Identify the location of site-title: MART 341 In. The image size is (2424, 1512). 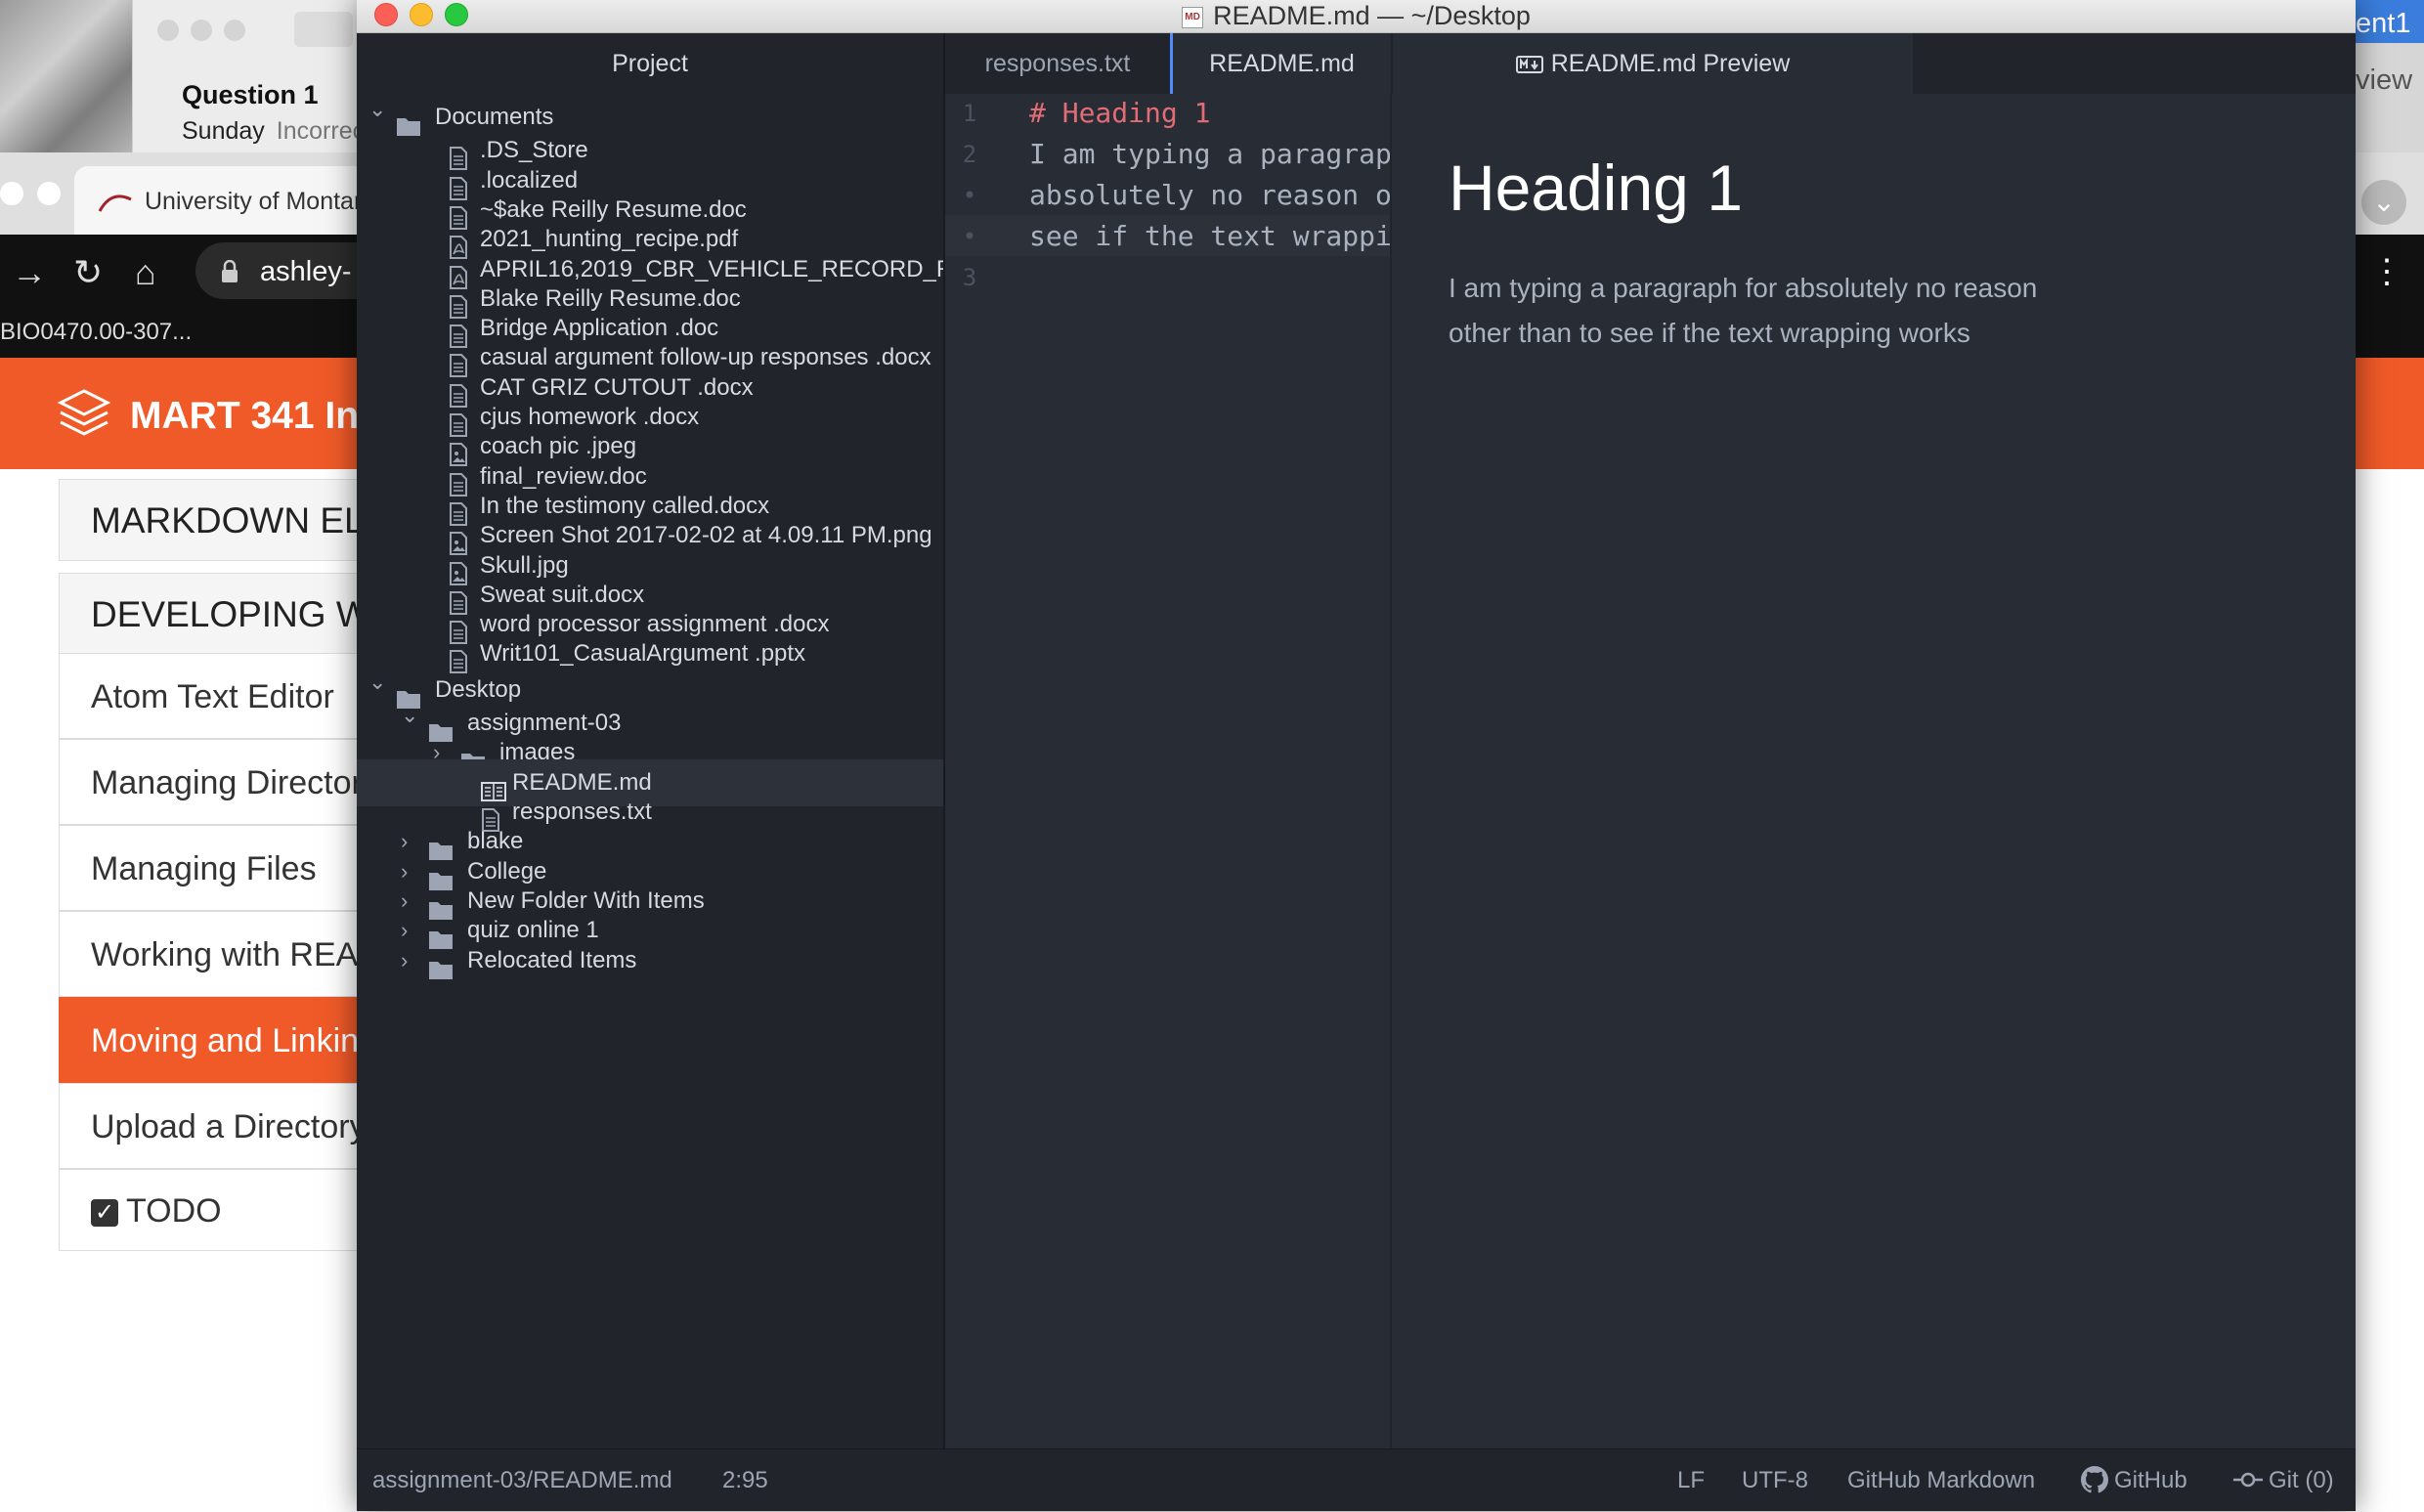
(245, 416).